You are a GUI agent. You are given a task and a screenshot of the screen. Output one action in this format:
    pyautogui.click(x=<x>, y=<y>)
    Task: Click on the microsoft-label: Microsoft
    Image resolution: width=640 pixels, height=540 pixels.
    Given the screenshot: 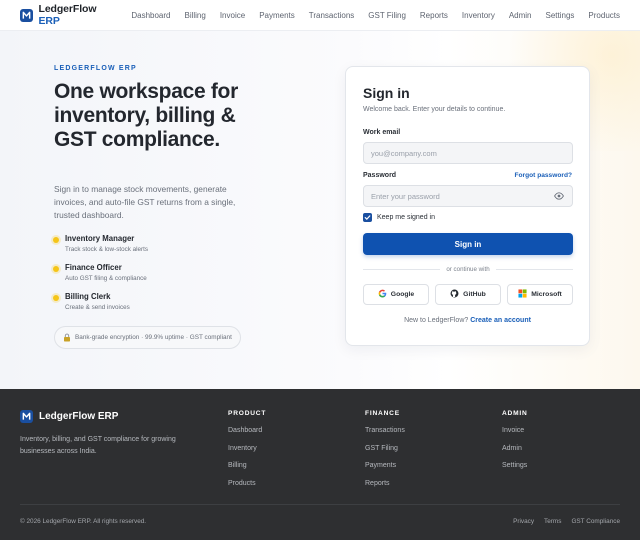 What is the action you would take?
    pyautogui.click(x=546, y=294)
    